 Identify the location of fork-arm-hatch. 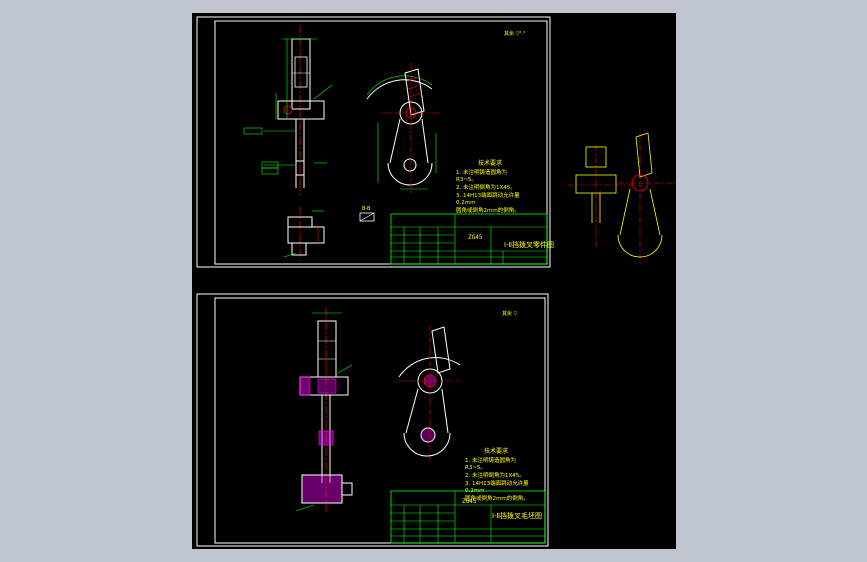
(414, 87).